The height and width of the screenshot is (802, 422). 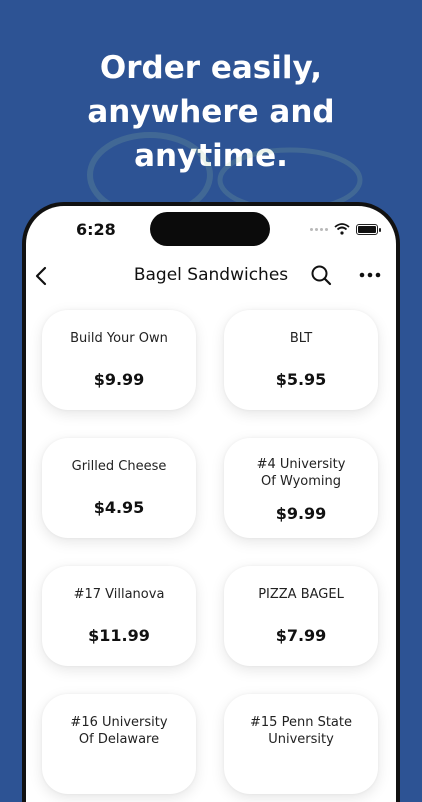 What do you see at coordinates (119, 594) in the screenshot?
I see `menu-item-name: #17 Villanova` at bounding box center [119, 594].